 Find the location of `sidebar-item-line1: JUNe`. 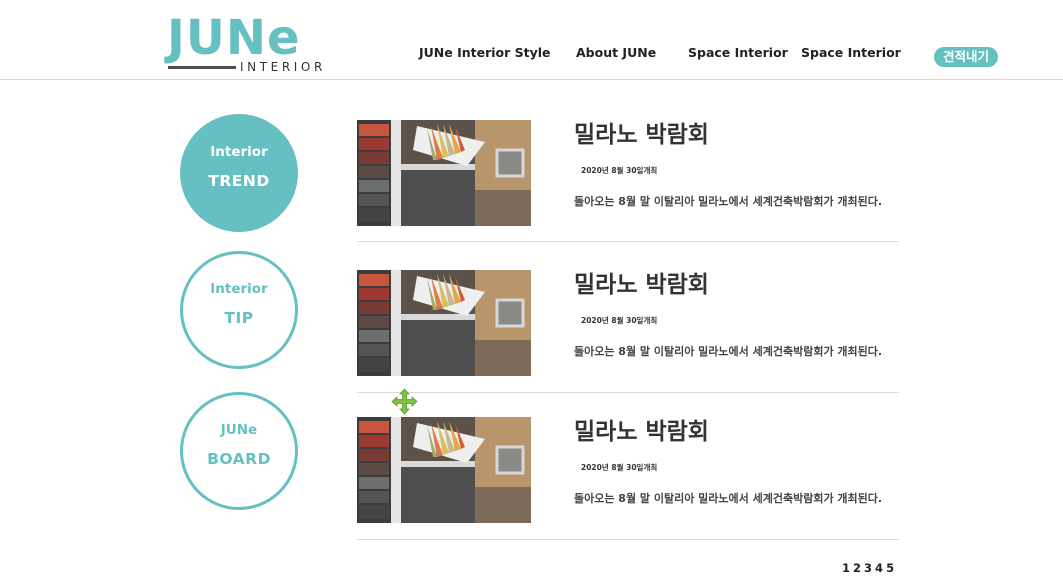

sidebar-item-line1: JUNe is located at coordinates (239, 430).